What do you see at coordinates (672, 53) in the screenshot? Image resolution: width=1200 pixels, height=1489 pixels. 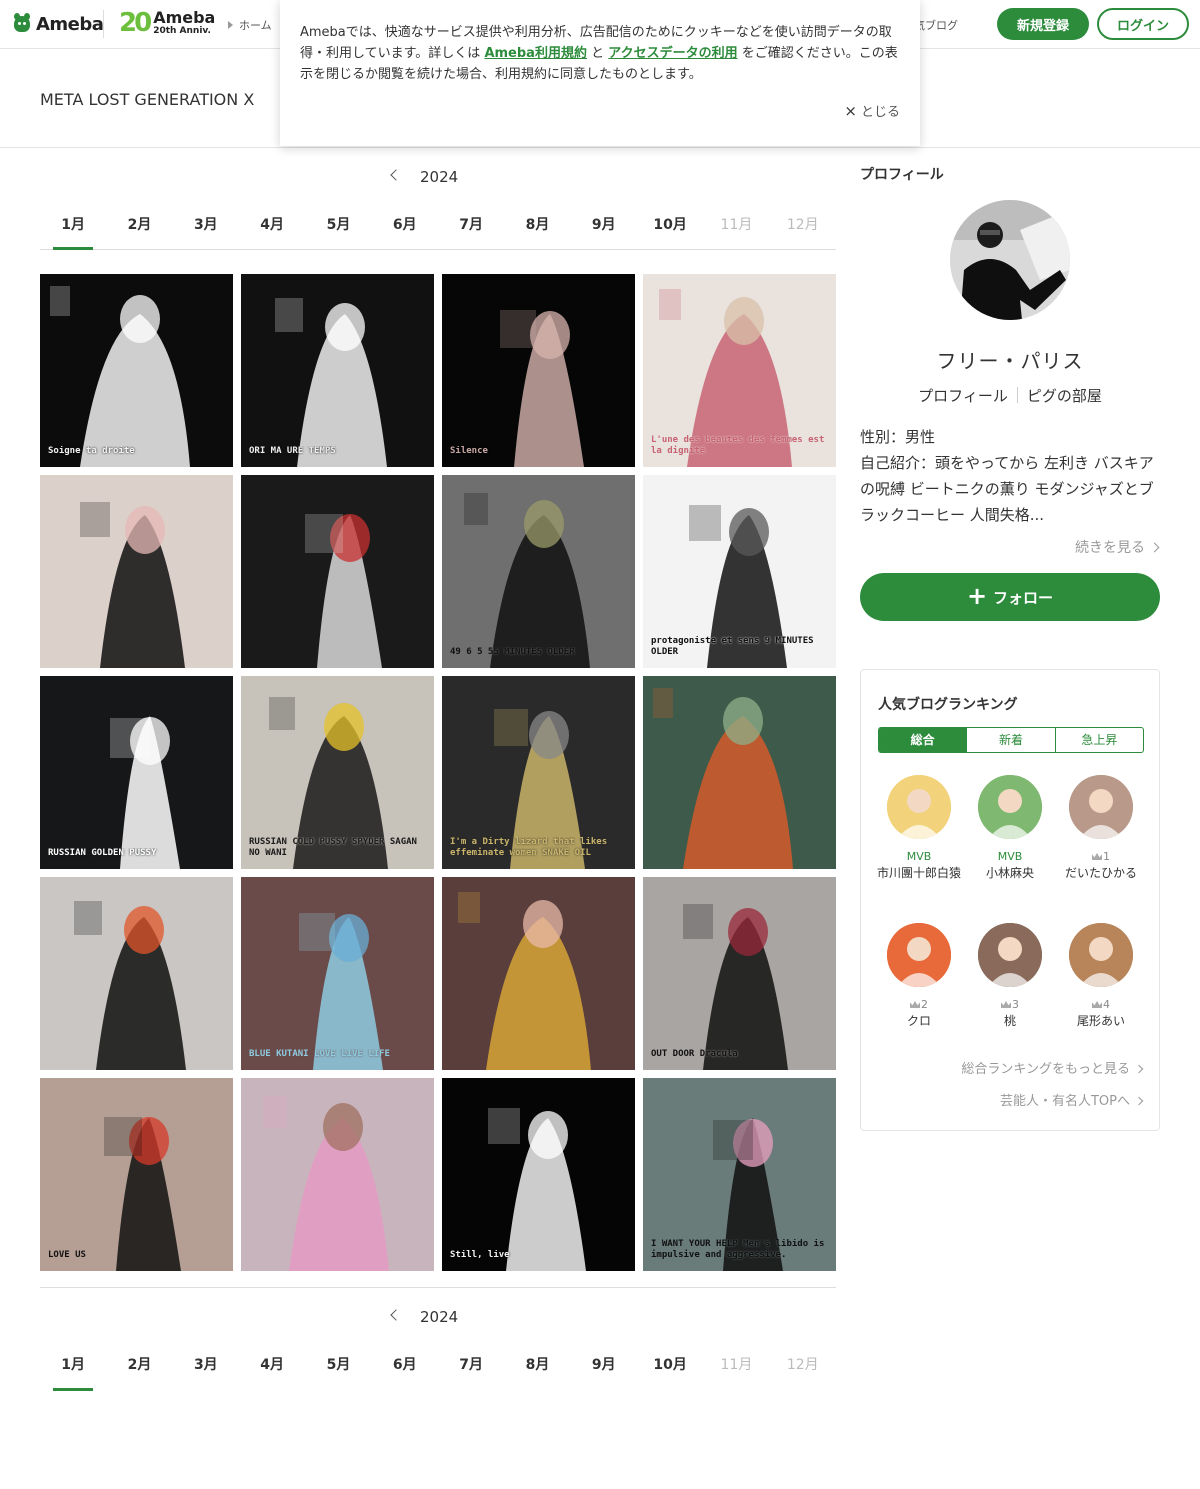 I see `access-data-link: アクセスデータの利用` at bounding box center [672, 53].